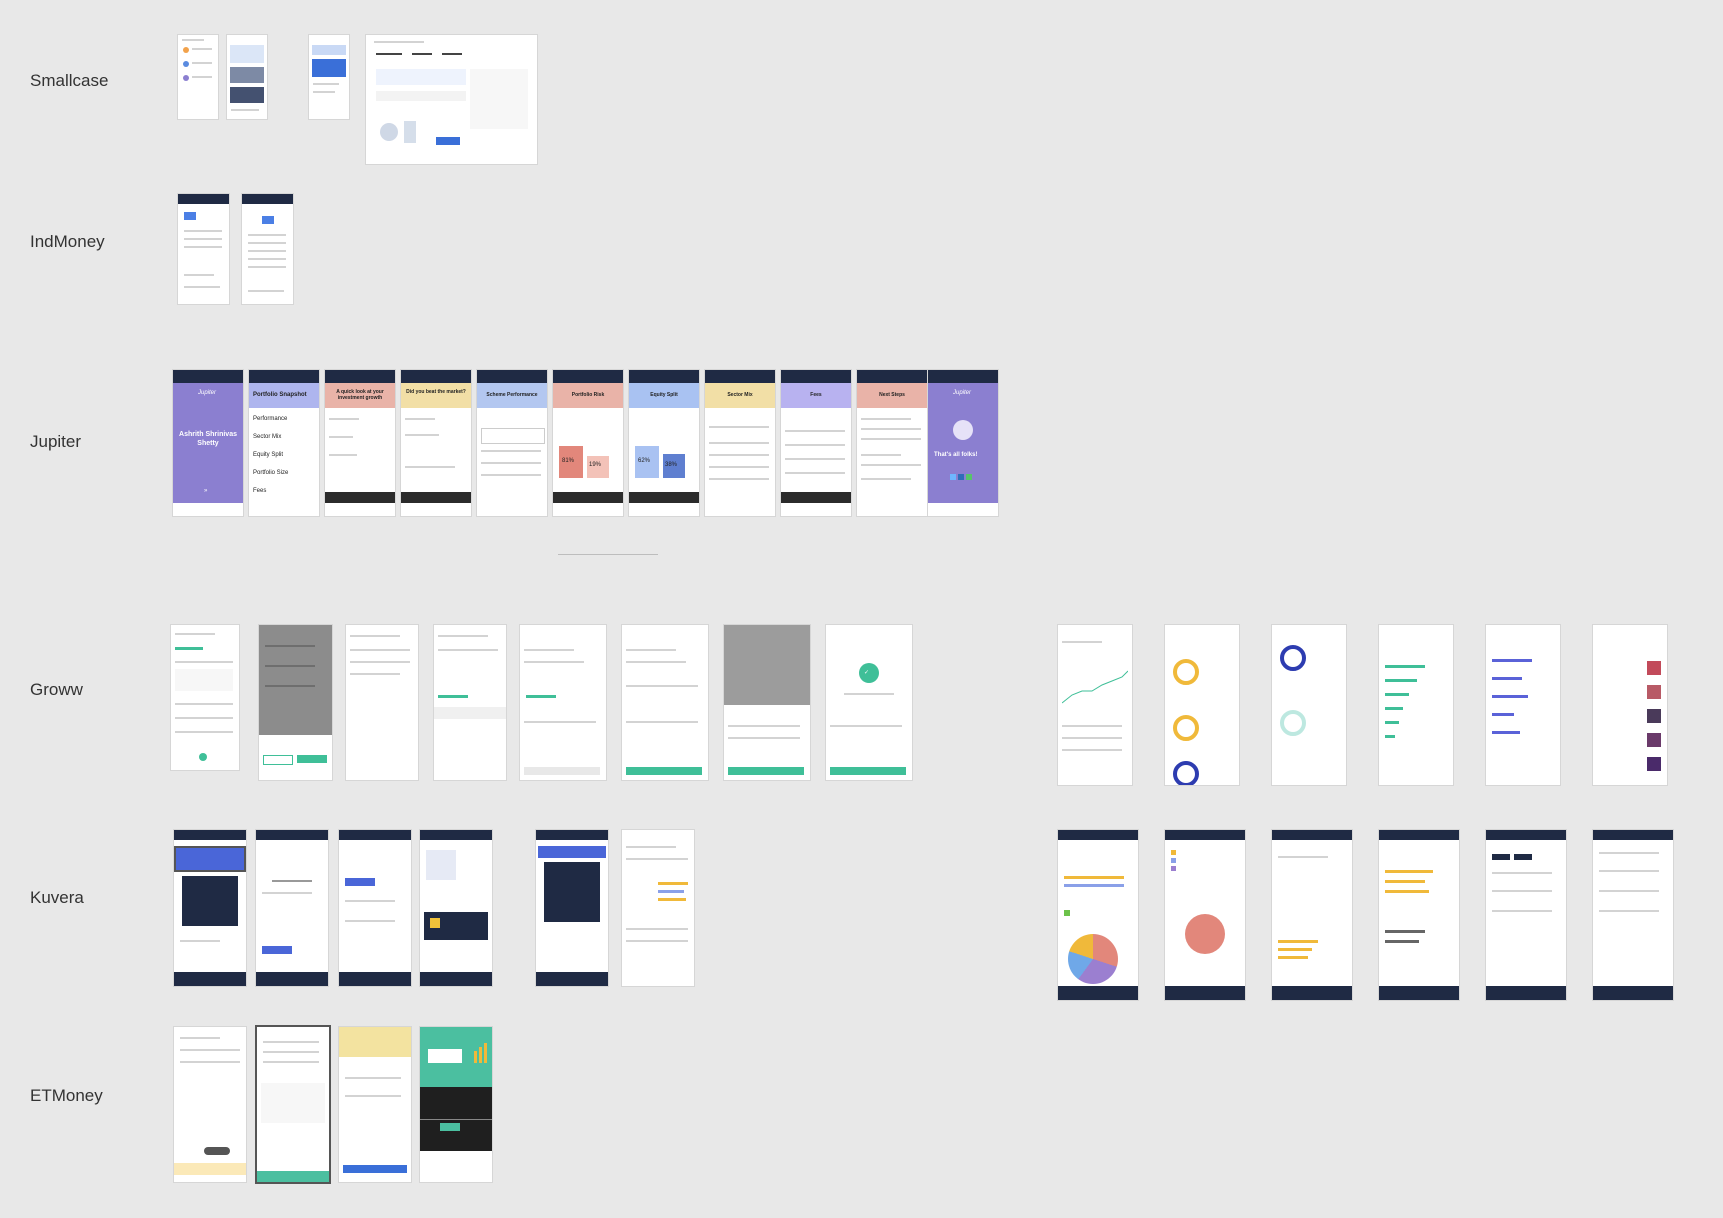  Describe the element at coordinates (69, 80) in the screenshot. I see `section-label-smallcase: Smallcase` at that location.